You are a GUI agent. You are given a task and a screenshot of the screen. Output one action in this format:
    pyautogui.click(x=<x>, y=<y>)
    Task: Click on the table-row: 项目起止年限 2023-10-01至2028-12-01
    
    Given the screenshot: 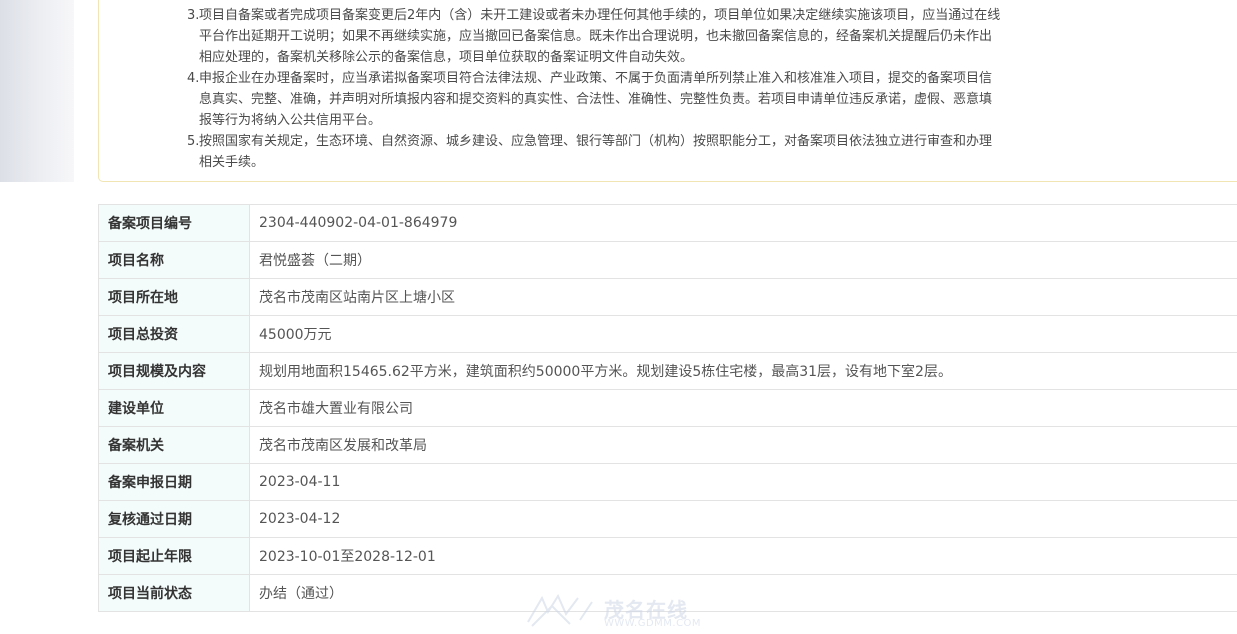 What is the action you would take?
    pyautogui.click(x=667, y=556)
    